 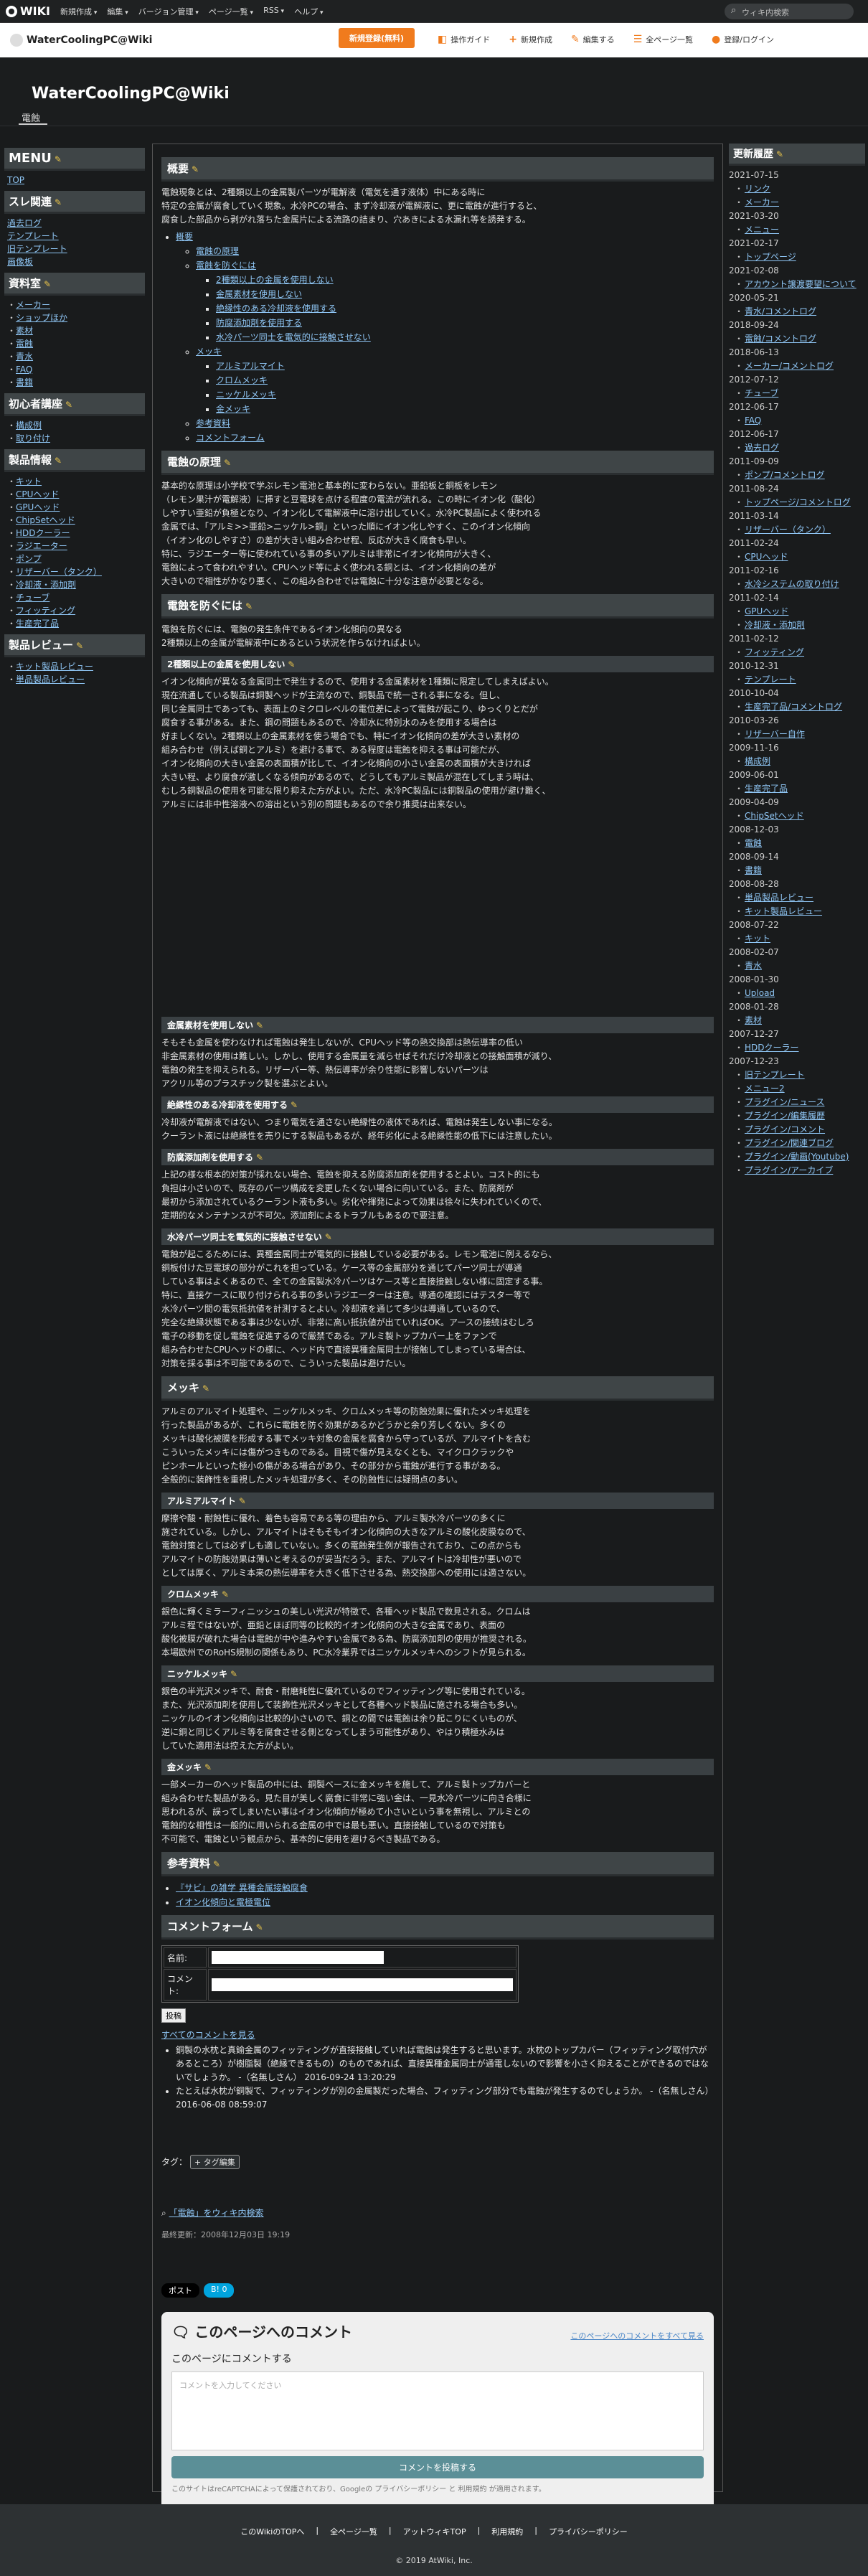 I want to click on guide-button: ◧ 操作ガイド, so click(x=464, y=39).